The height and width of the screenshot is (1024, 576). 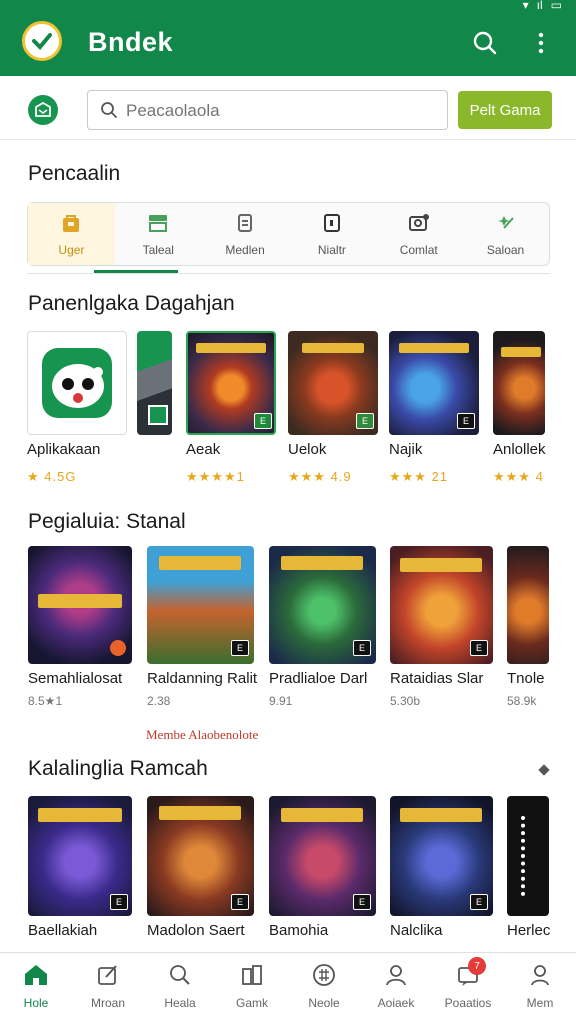 I want to click on game-name: Pradlialoe Darl, so click(x=318, y=678).